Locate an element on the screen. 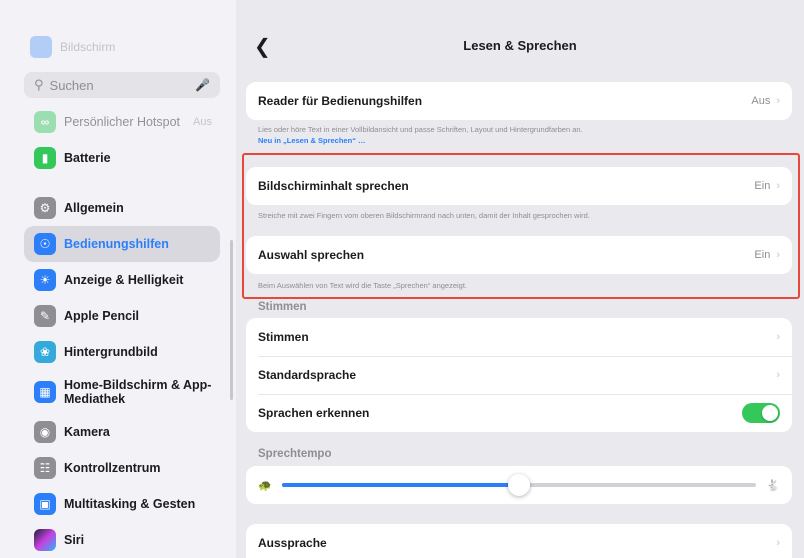 This screenshot has height=558, width=804. sidebar-item-label: Apple Pencil is located at coordinates (102, 316).